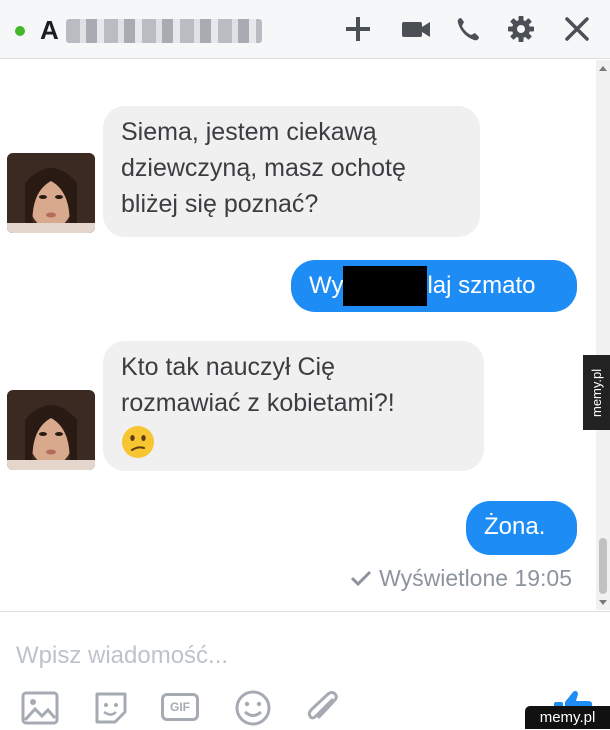 This screenshot has width=610, height=730. What do you see at coordinates (164, 31) in the screenshot?
I see `contact-name-blurred` at bounding box center [164, 31].